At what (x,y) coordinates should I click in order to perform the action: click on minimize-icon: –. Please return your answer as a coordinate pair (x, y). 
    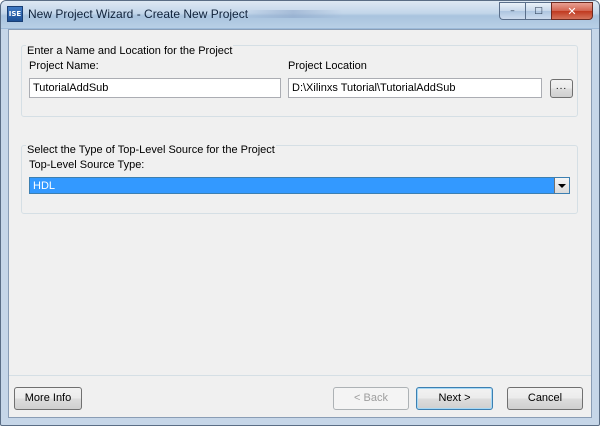
    Looking at the image, I should click on (512, 11).